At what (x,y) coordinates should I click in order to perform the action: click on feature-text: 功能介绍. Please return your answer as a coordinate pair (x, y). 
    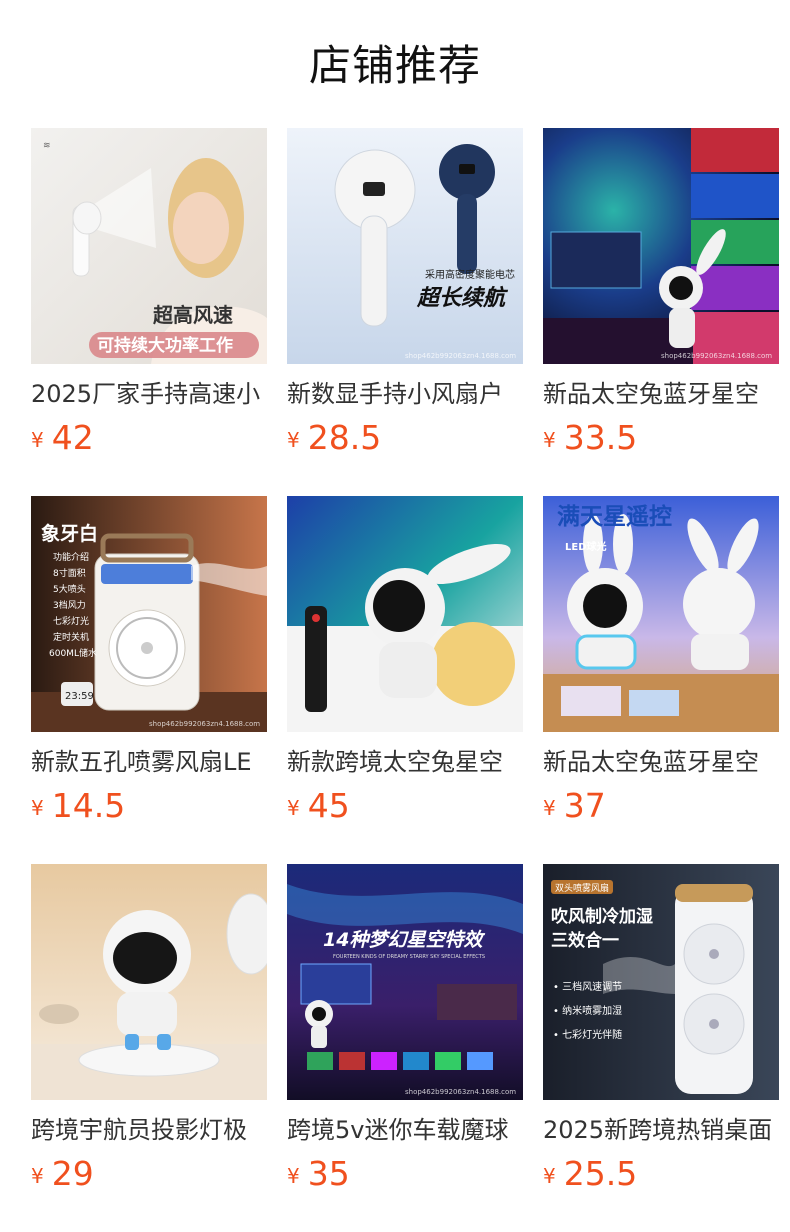
    Looking at the image, I should click on (71, 557).